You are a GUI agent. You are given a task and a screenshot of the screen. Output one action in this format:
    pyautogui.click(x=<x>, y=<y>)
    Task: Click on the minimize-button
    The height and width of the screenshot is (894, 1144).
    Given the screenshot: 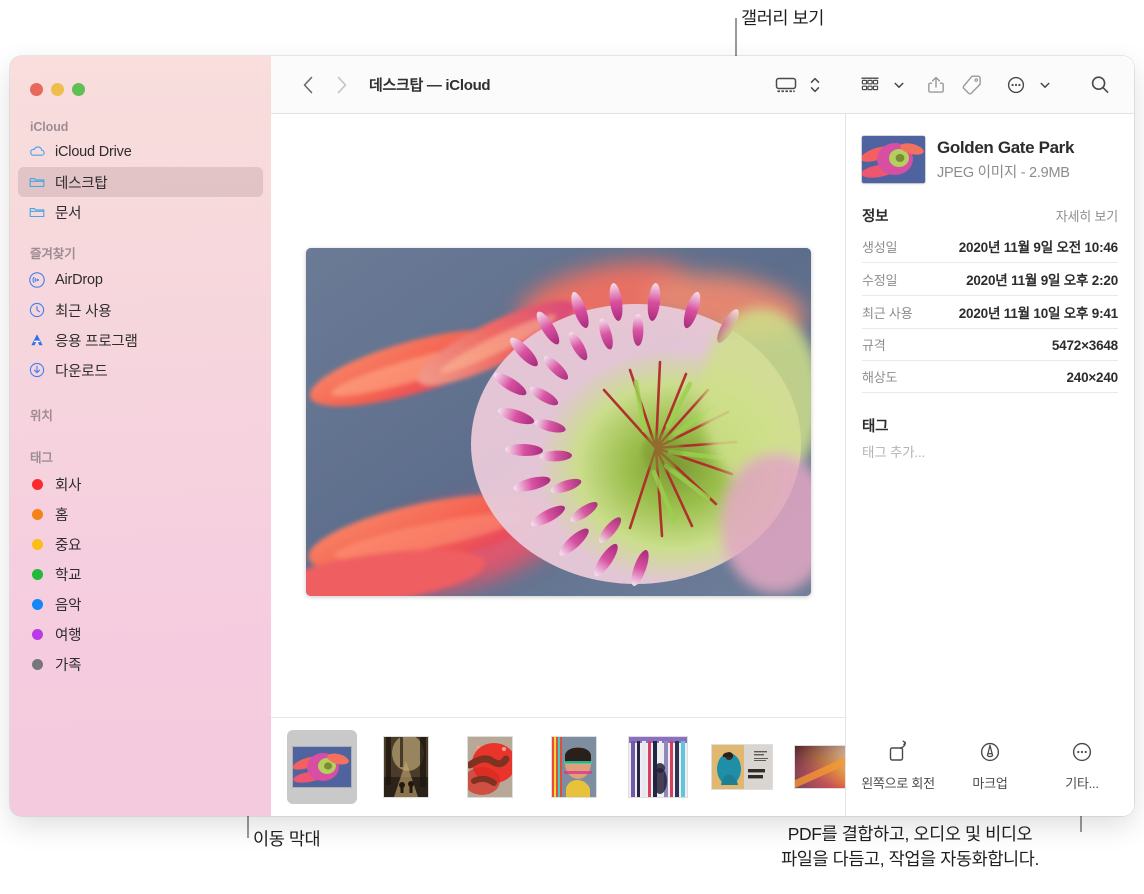 What is the action you would take?
    pyautogui.click(x=57, y=89)
    